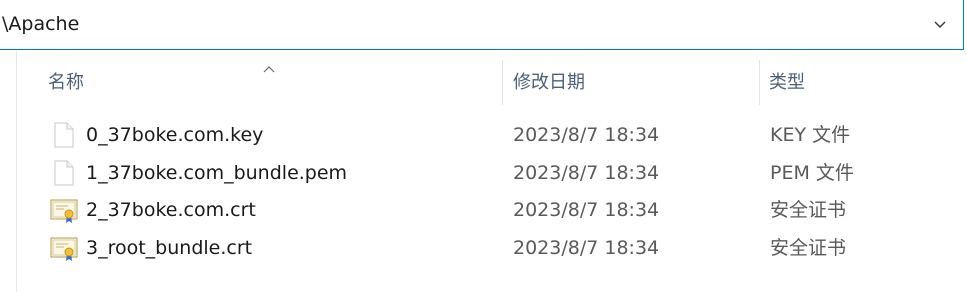 The width and height of the screenshot is (967, 292). I want to click on sort-ascending-icon, so click(269, 65).